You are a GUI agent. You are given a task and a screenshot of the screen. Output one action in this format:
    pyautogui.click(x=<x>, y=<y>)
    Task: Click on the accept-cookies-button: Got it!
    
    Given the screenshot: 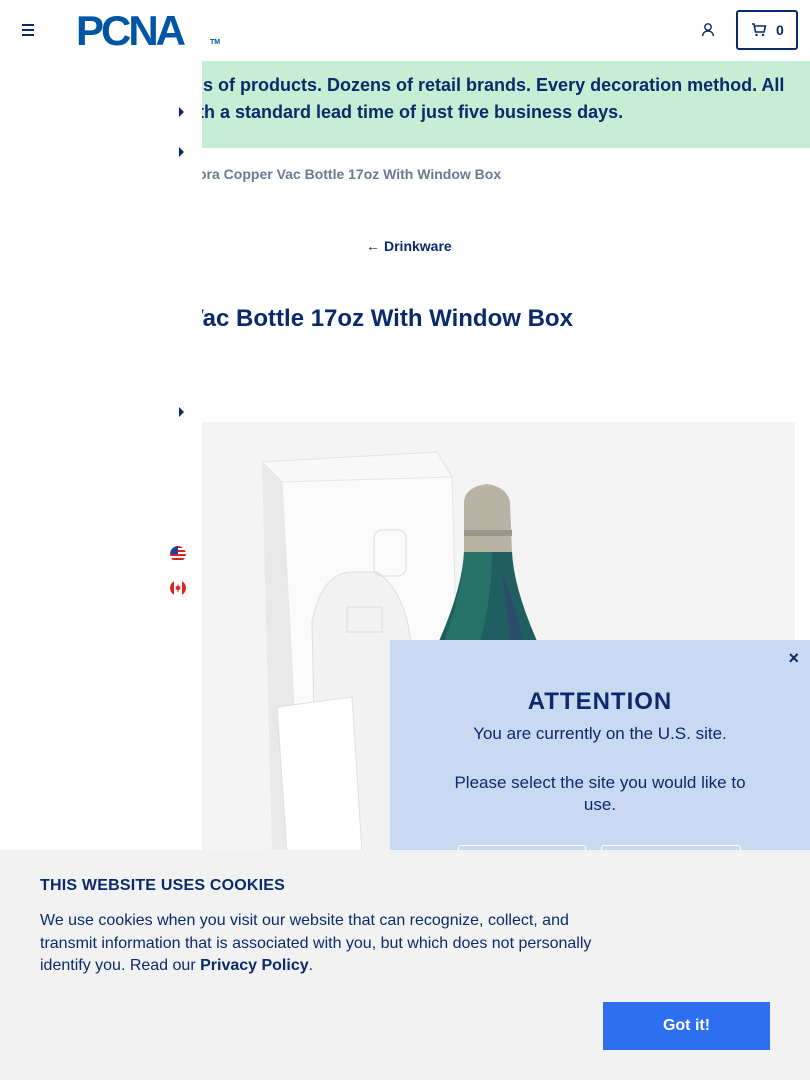 What is the action you would take?
    pyautogui.click(x=686, y=1026)
    